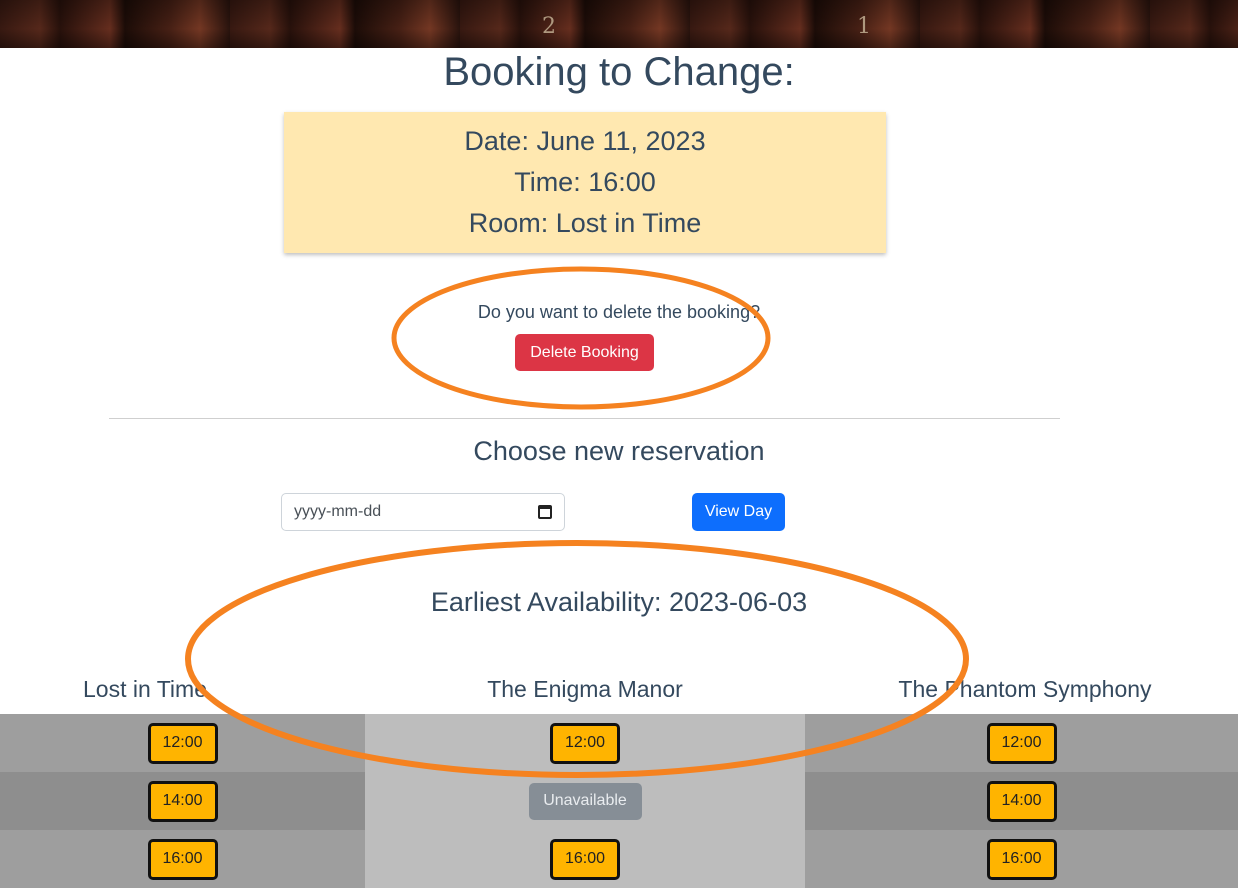 The image size is (1238, 888). What do you see at coordinates (864, 26) in the screenshot?
I see `book-spine-number: 1` at bounding box center [864, 26].